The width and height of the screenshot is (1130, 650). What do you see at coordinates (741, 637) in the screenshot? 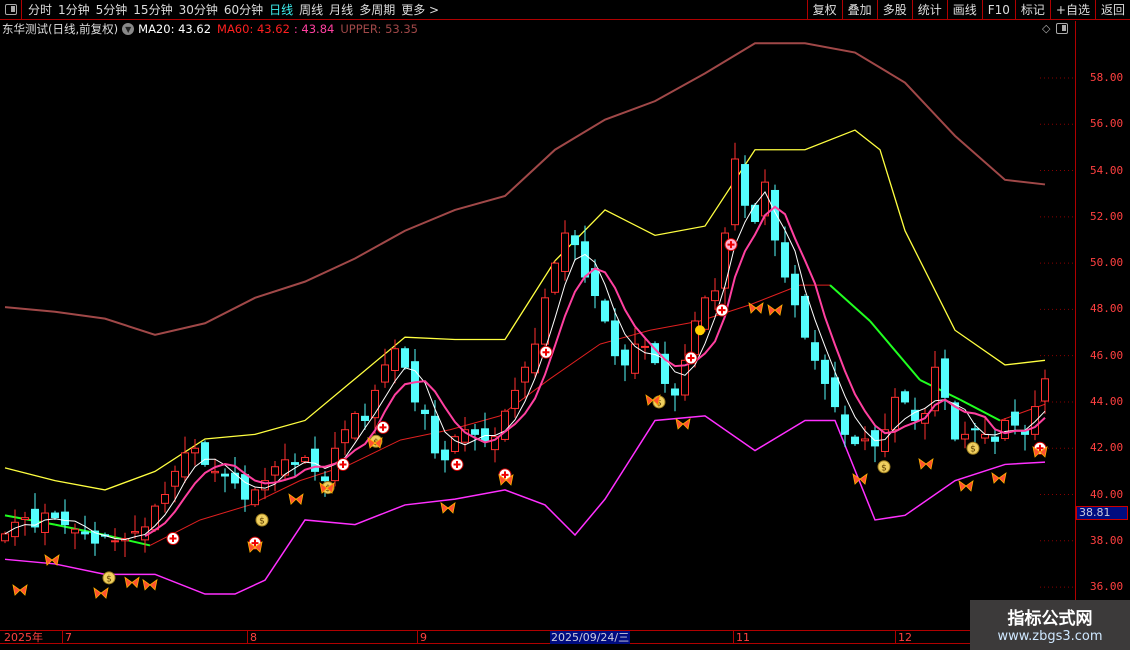
I see `x-tick-label: 11` at bounding box center [741, 637].